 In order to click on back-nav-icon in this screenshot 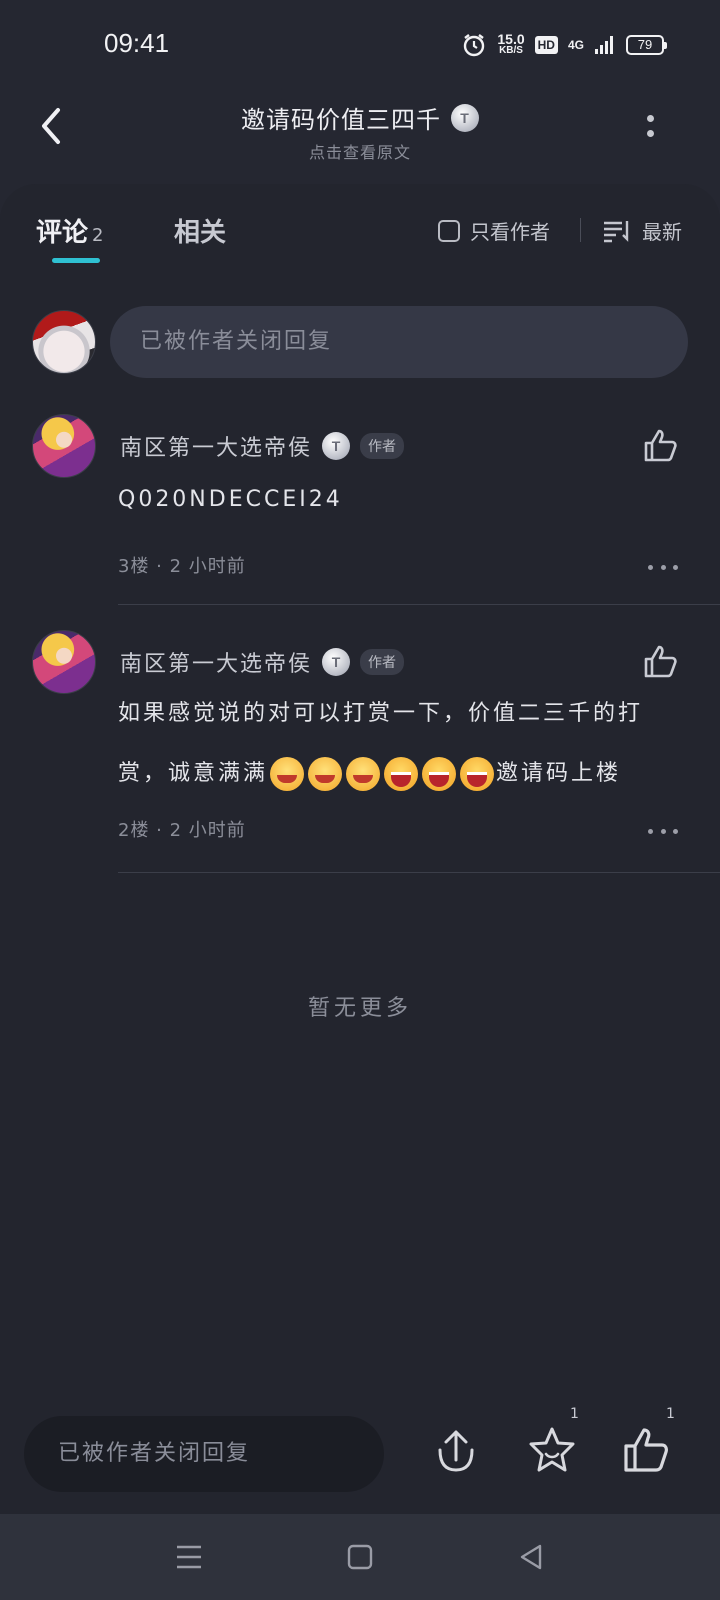, I will do `click(531, 1557)`.